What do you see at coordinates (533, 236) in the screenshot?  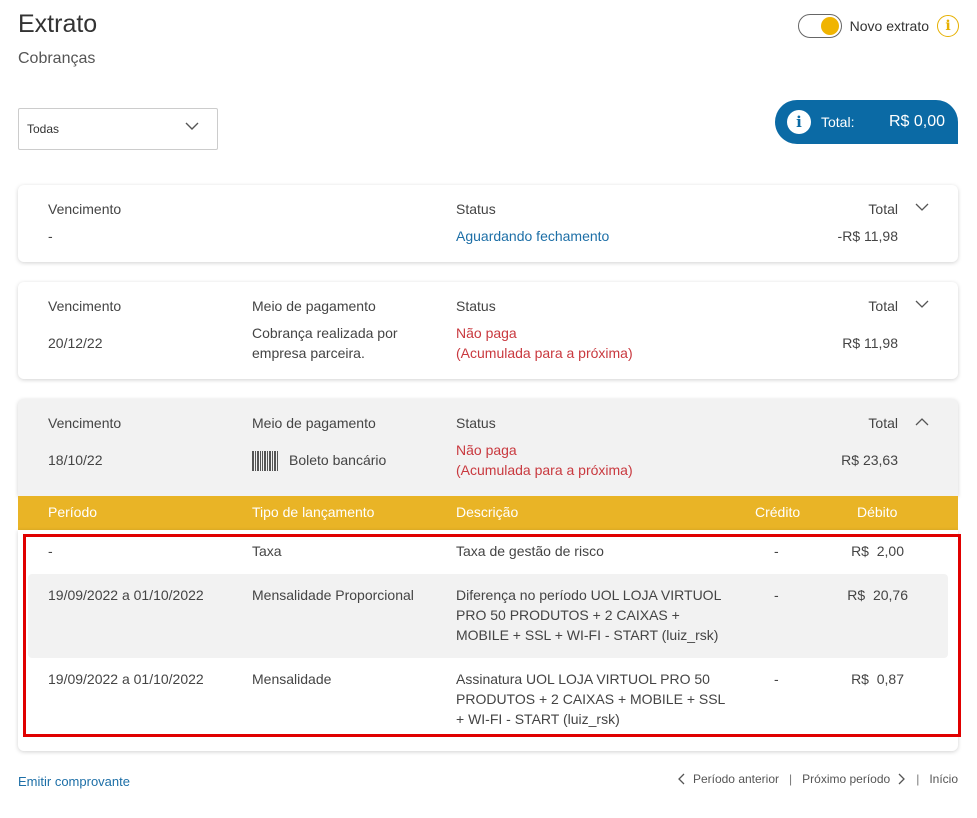 I see `status-value: Aguardando fechamento` at bounding box center [533, 236].